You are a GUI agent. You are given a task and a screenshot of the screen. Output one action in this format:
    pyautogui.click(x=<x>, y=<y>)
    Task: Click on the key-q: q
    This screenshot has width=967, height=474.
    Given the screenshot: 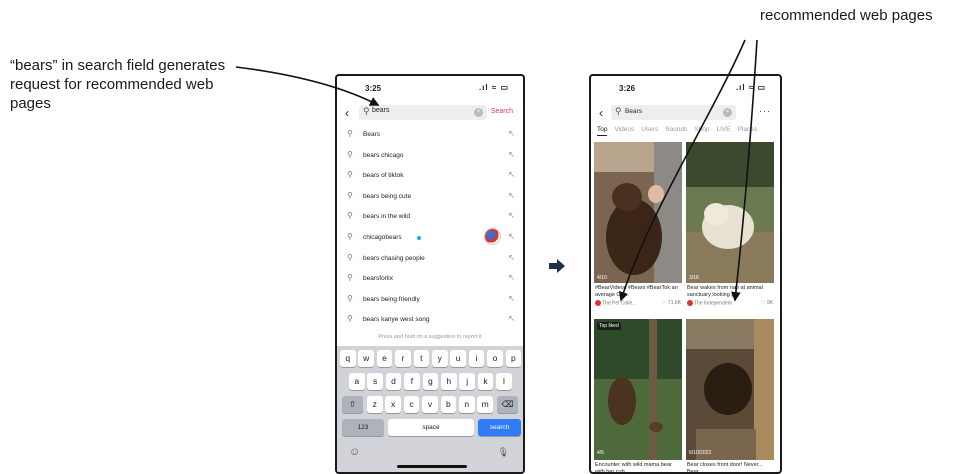 What is the action you would take?
    pyautogui.click(x=348, y=358)
    